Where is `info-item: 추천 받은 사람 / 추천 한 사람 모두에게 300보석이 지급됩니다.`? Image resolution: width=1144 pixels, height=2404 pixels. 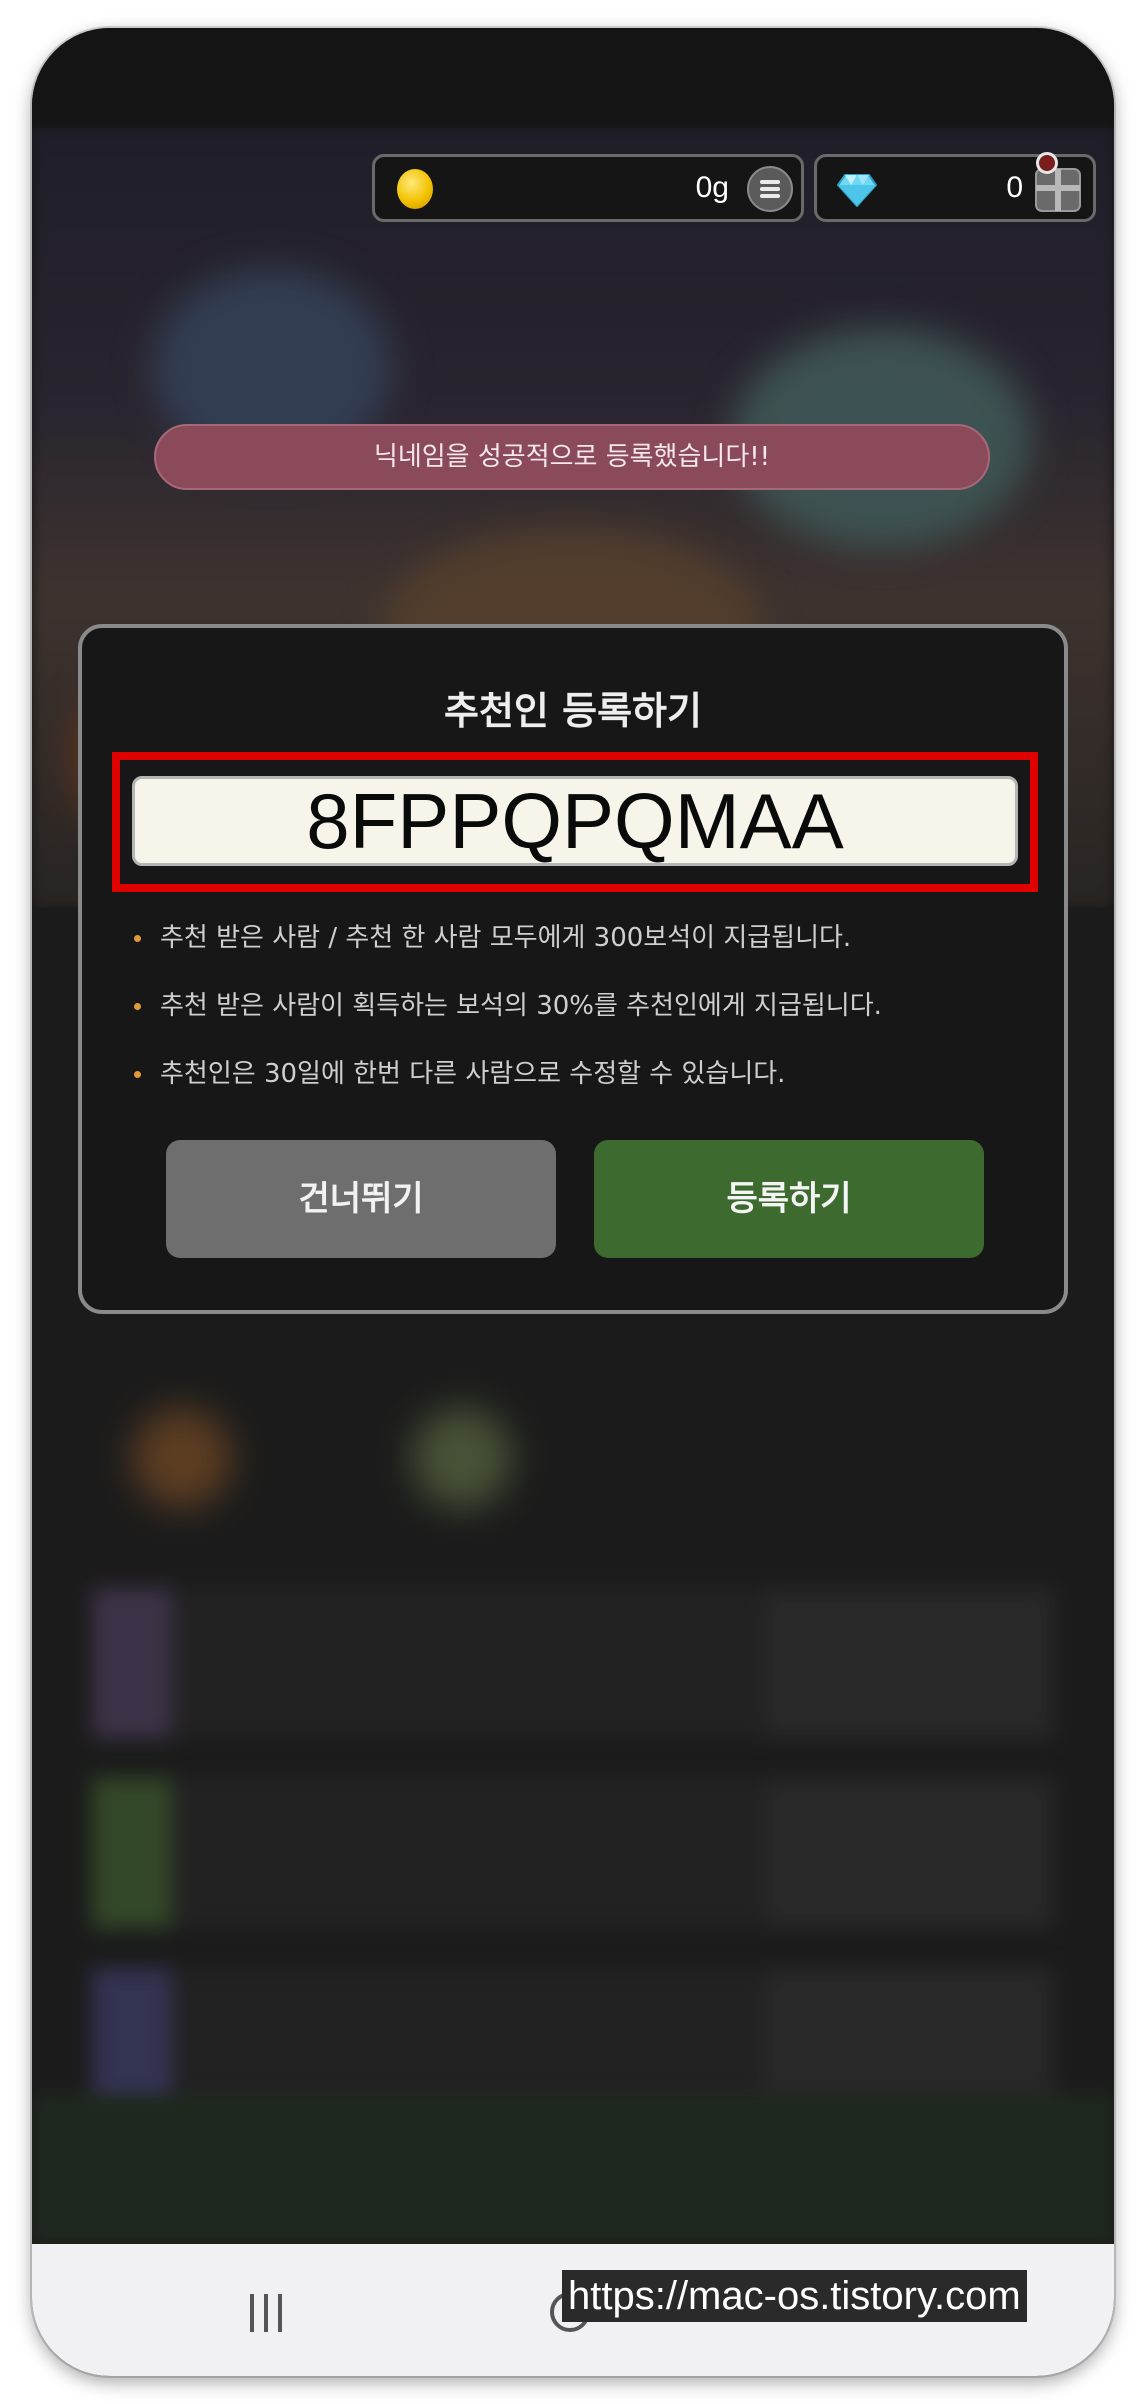
info-item: 추천 받은 사람 / 추천 한 사람 모두에게 300보석이 지급됩니다. is located at coordinates (584, 938).